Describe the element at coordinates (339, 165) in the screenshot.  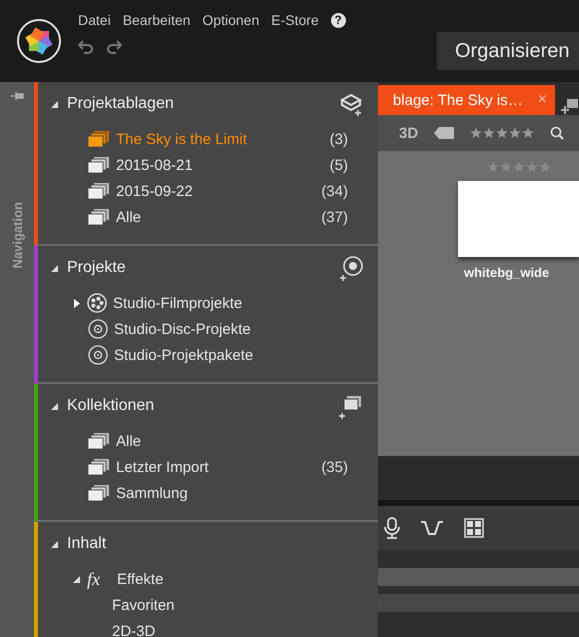
I see `item-count: (5)` at that location.